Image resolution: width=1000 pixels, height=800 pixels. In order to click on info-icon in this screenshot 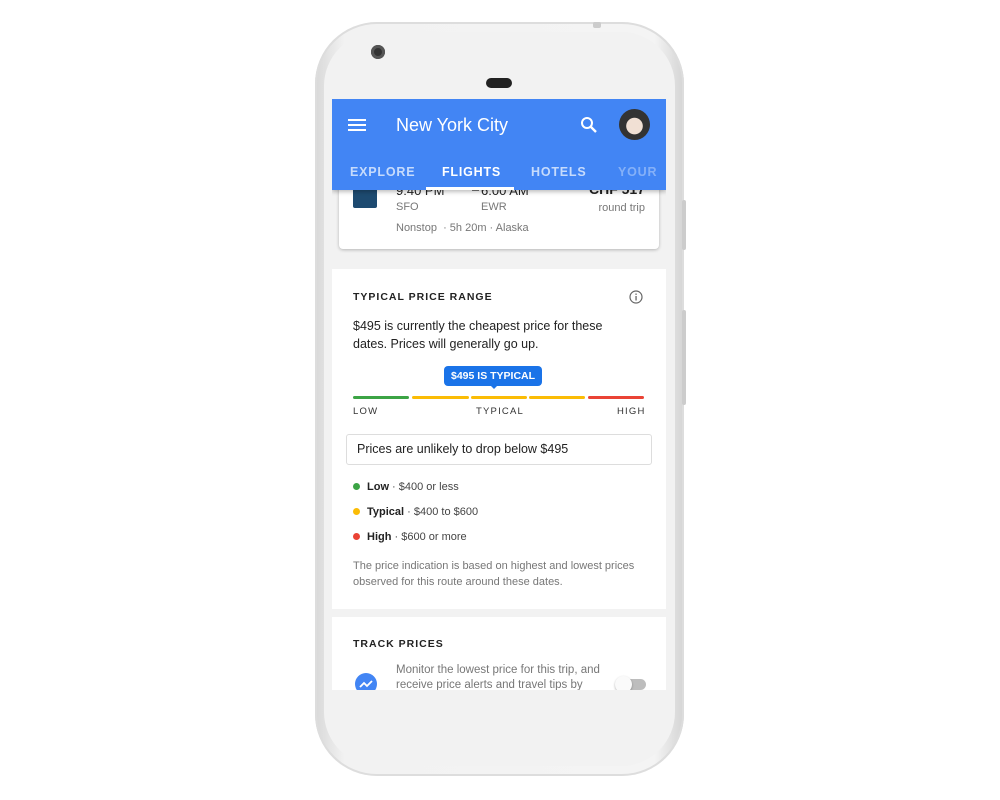, I will do `click(636, 297)`.